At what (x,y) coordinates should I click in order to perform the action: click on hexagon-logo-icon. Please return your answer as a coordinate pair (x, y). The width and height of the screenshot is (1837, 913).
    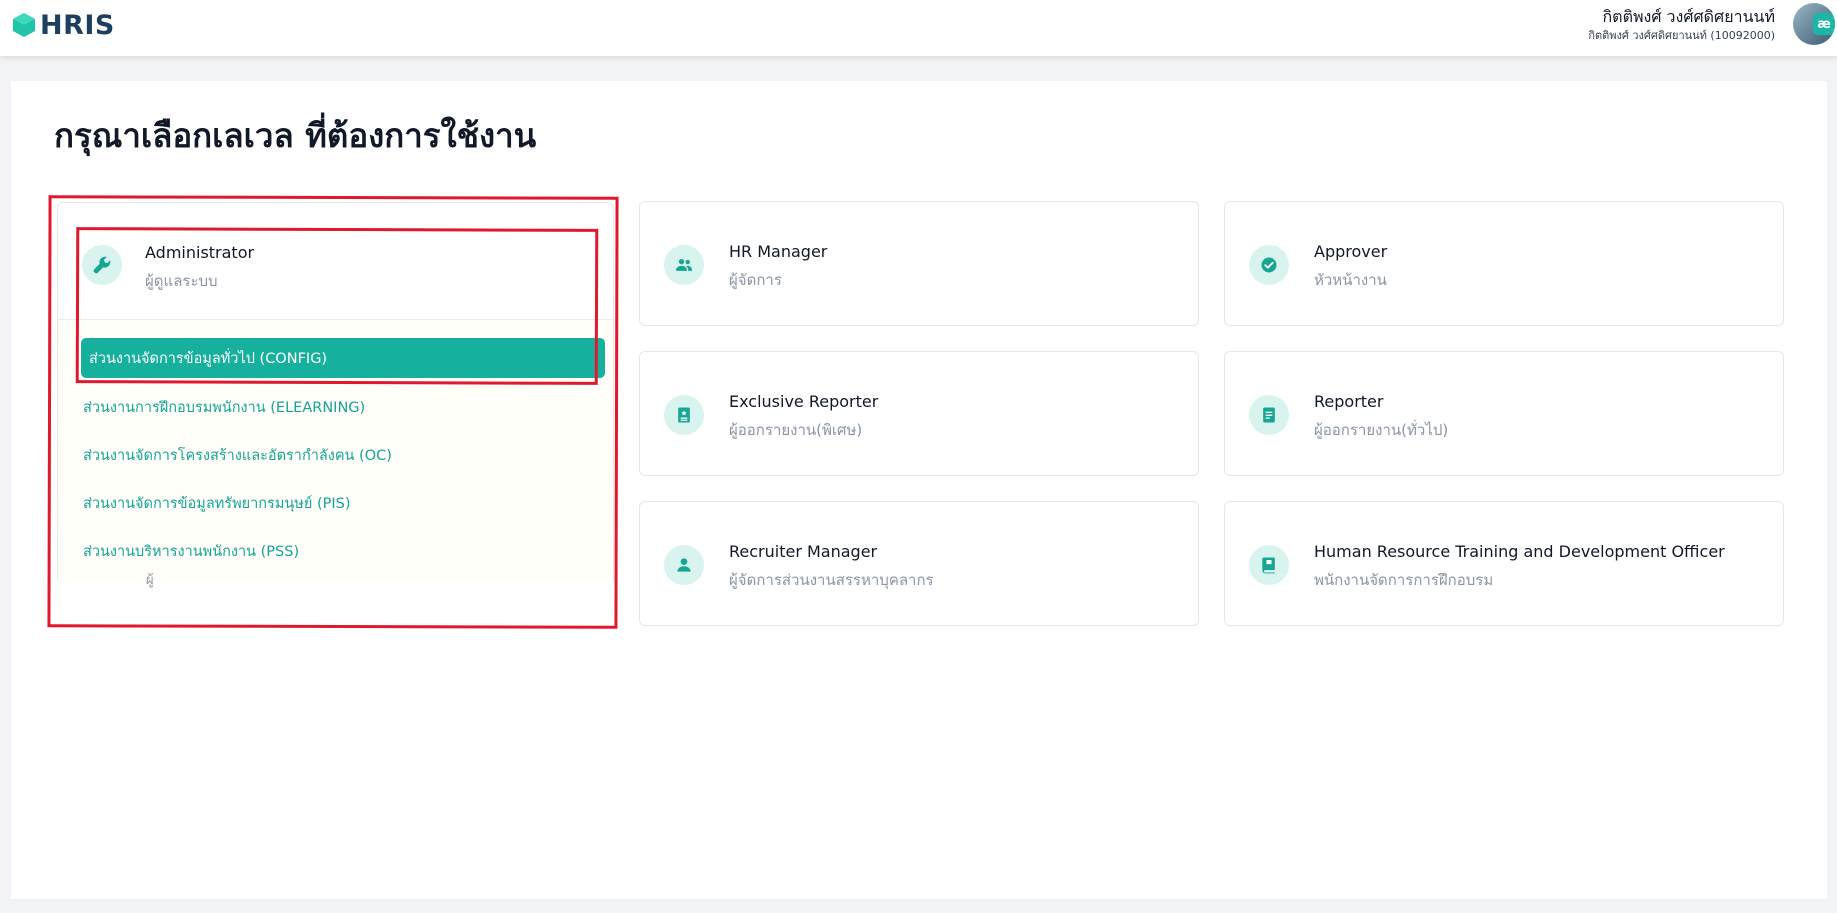
    Looking at the image, I should click on (24, 25).